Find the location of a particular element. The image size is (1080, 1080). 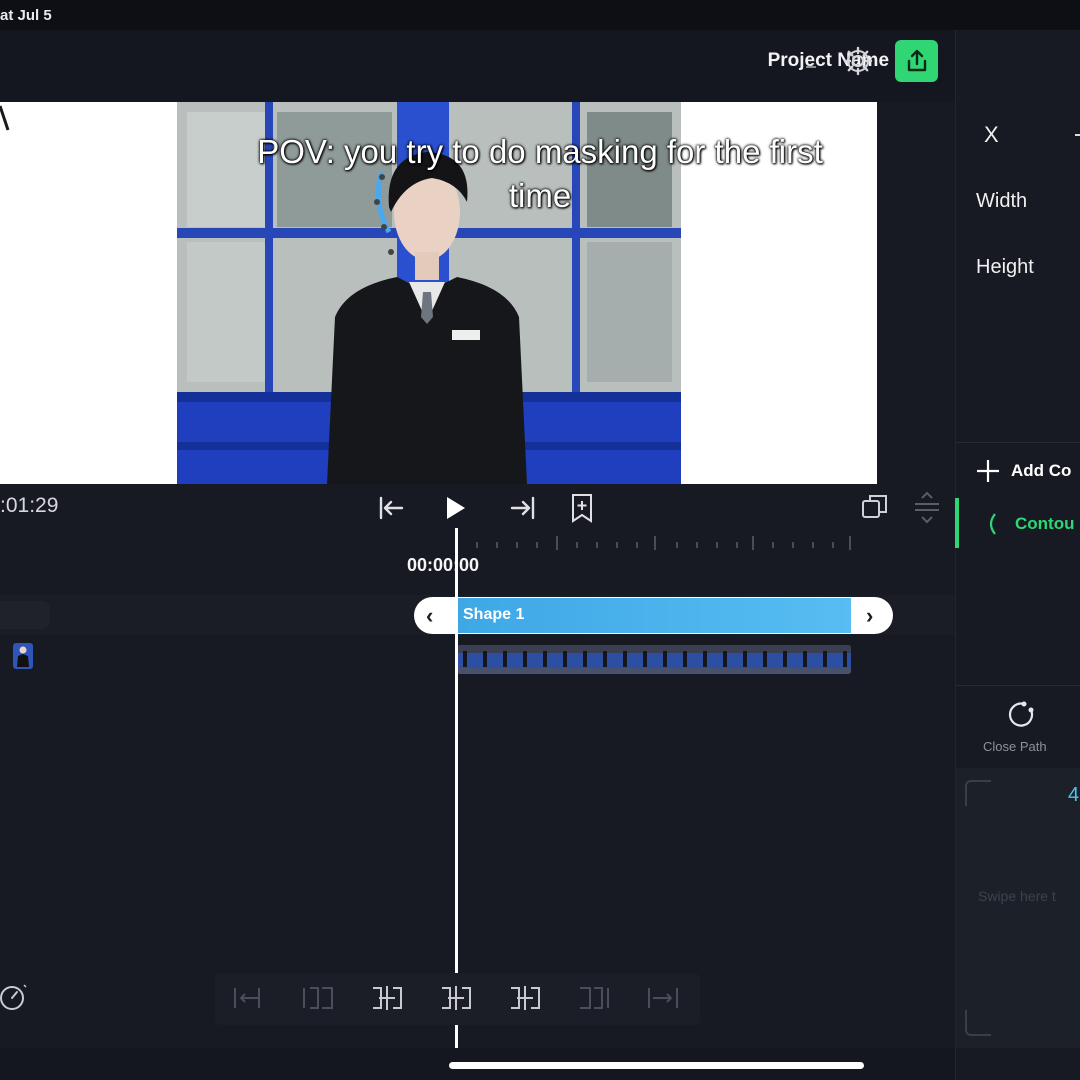

home-indicator is located at coordinates (656, 1065).